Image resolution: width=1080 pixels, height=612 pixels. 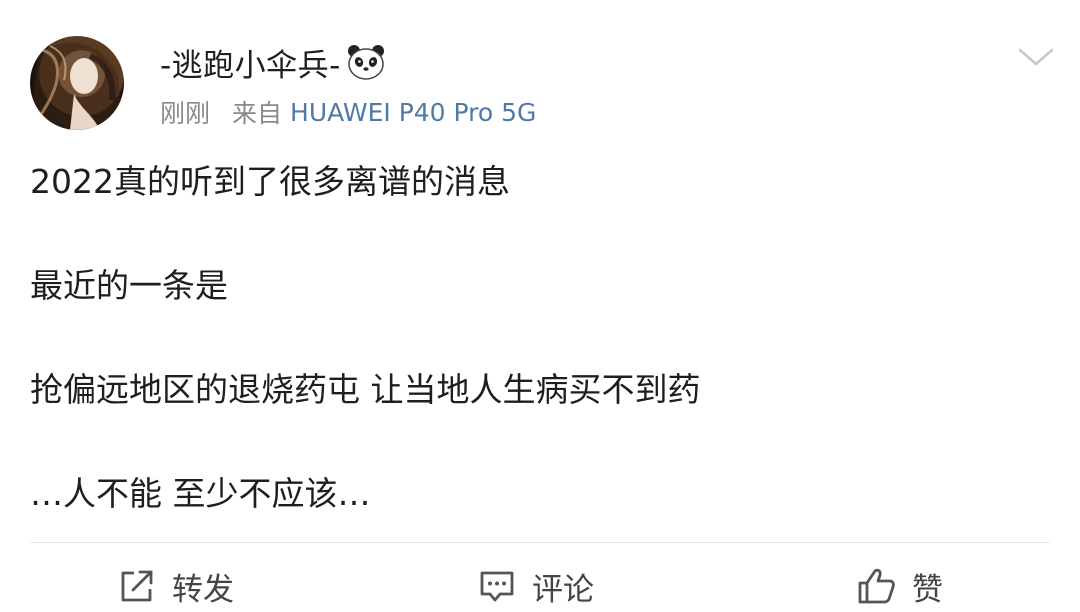 I want to click on username: -逃跑小伞兵-, so click(x=250, y=62).